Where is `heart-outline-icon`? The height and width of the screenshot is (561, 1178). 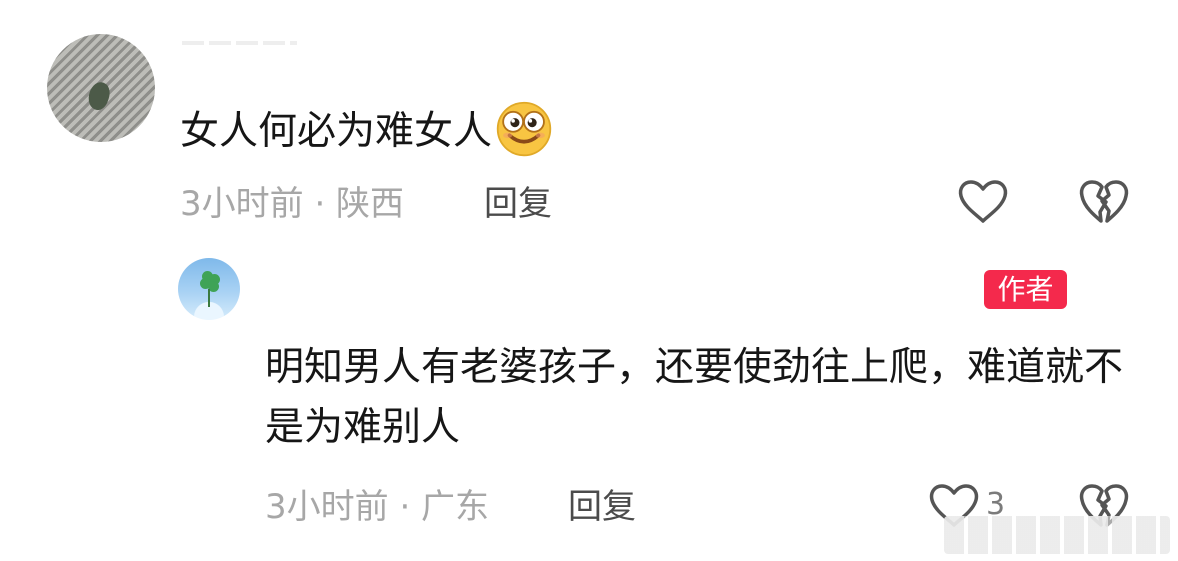 heart-outline-icon is located at coordinates (983, 202).